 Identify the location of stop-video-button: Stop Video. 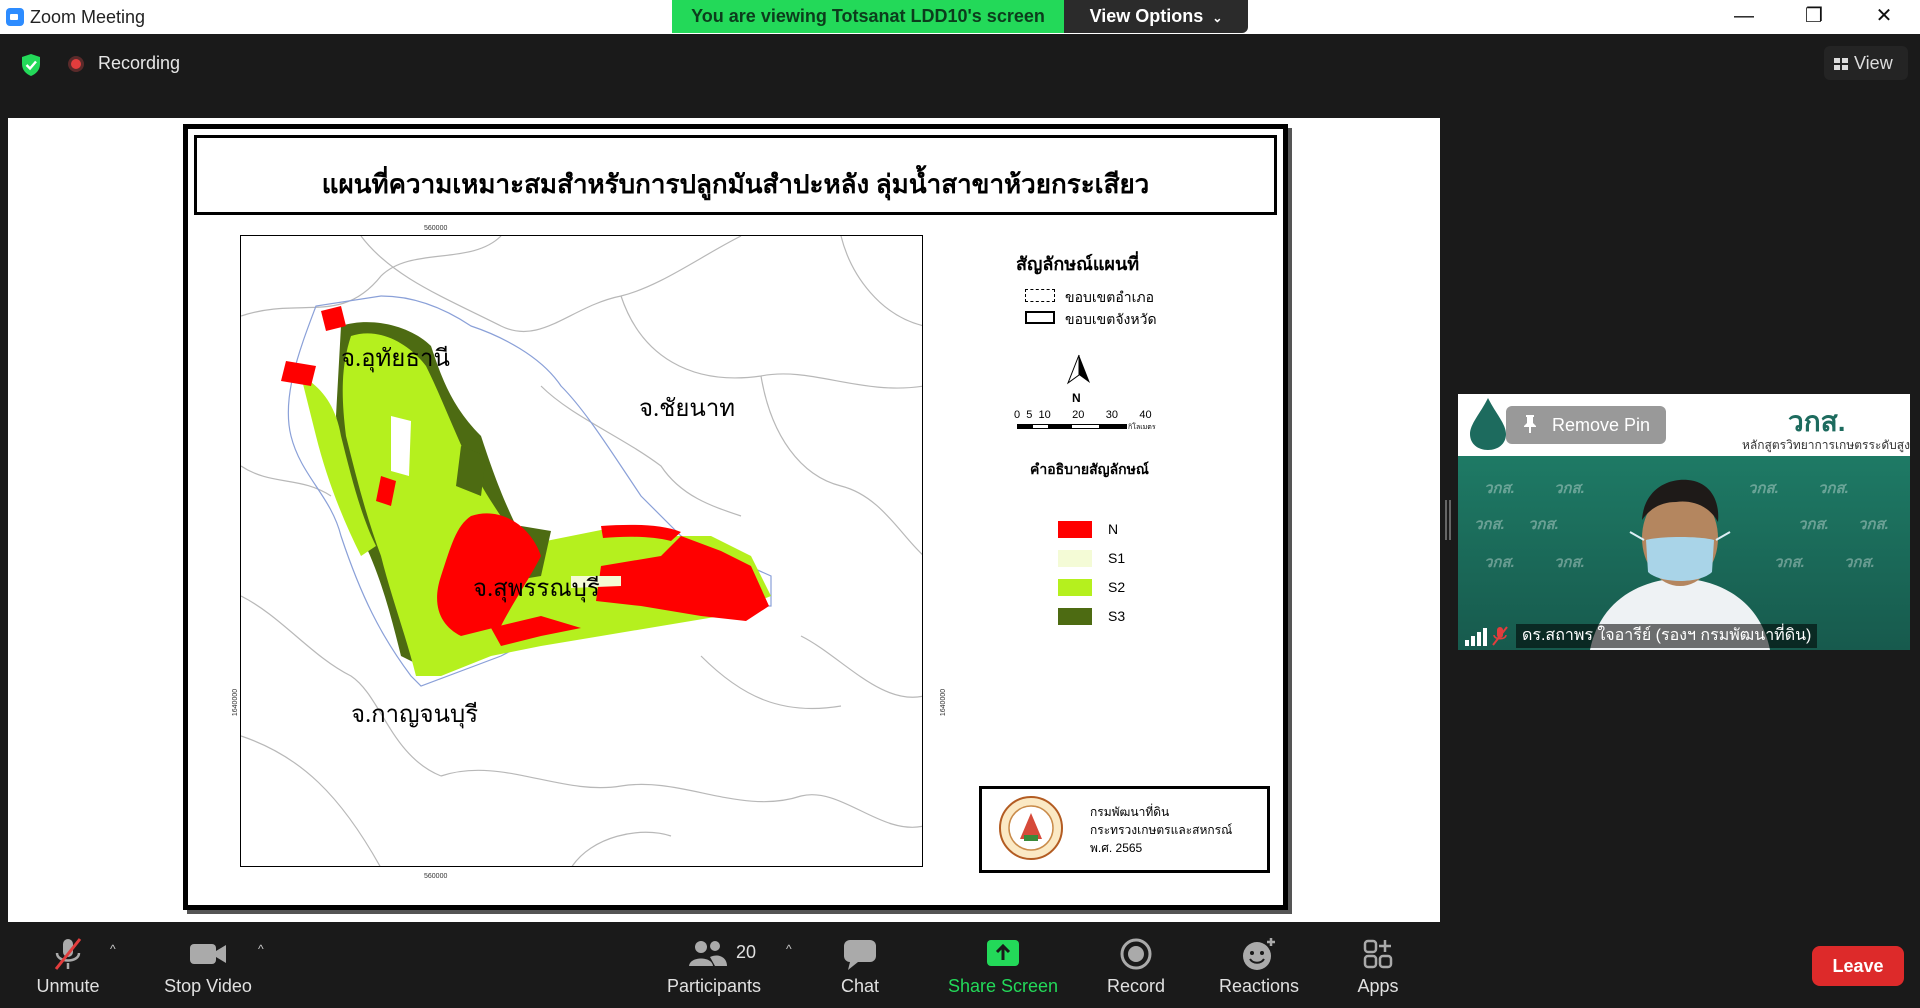
(208, 968).